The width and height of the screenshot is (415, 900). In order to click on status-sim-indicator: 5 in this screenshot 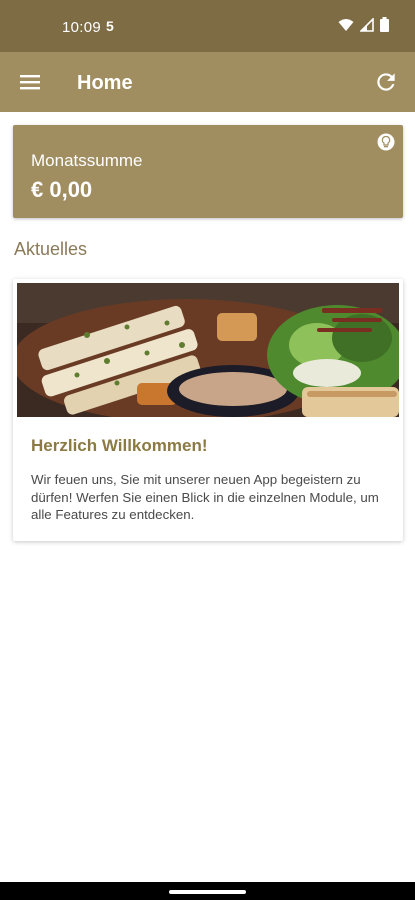, I will do `click(110, 26)`.